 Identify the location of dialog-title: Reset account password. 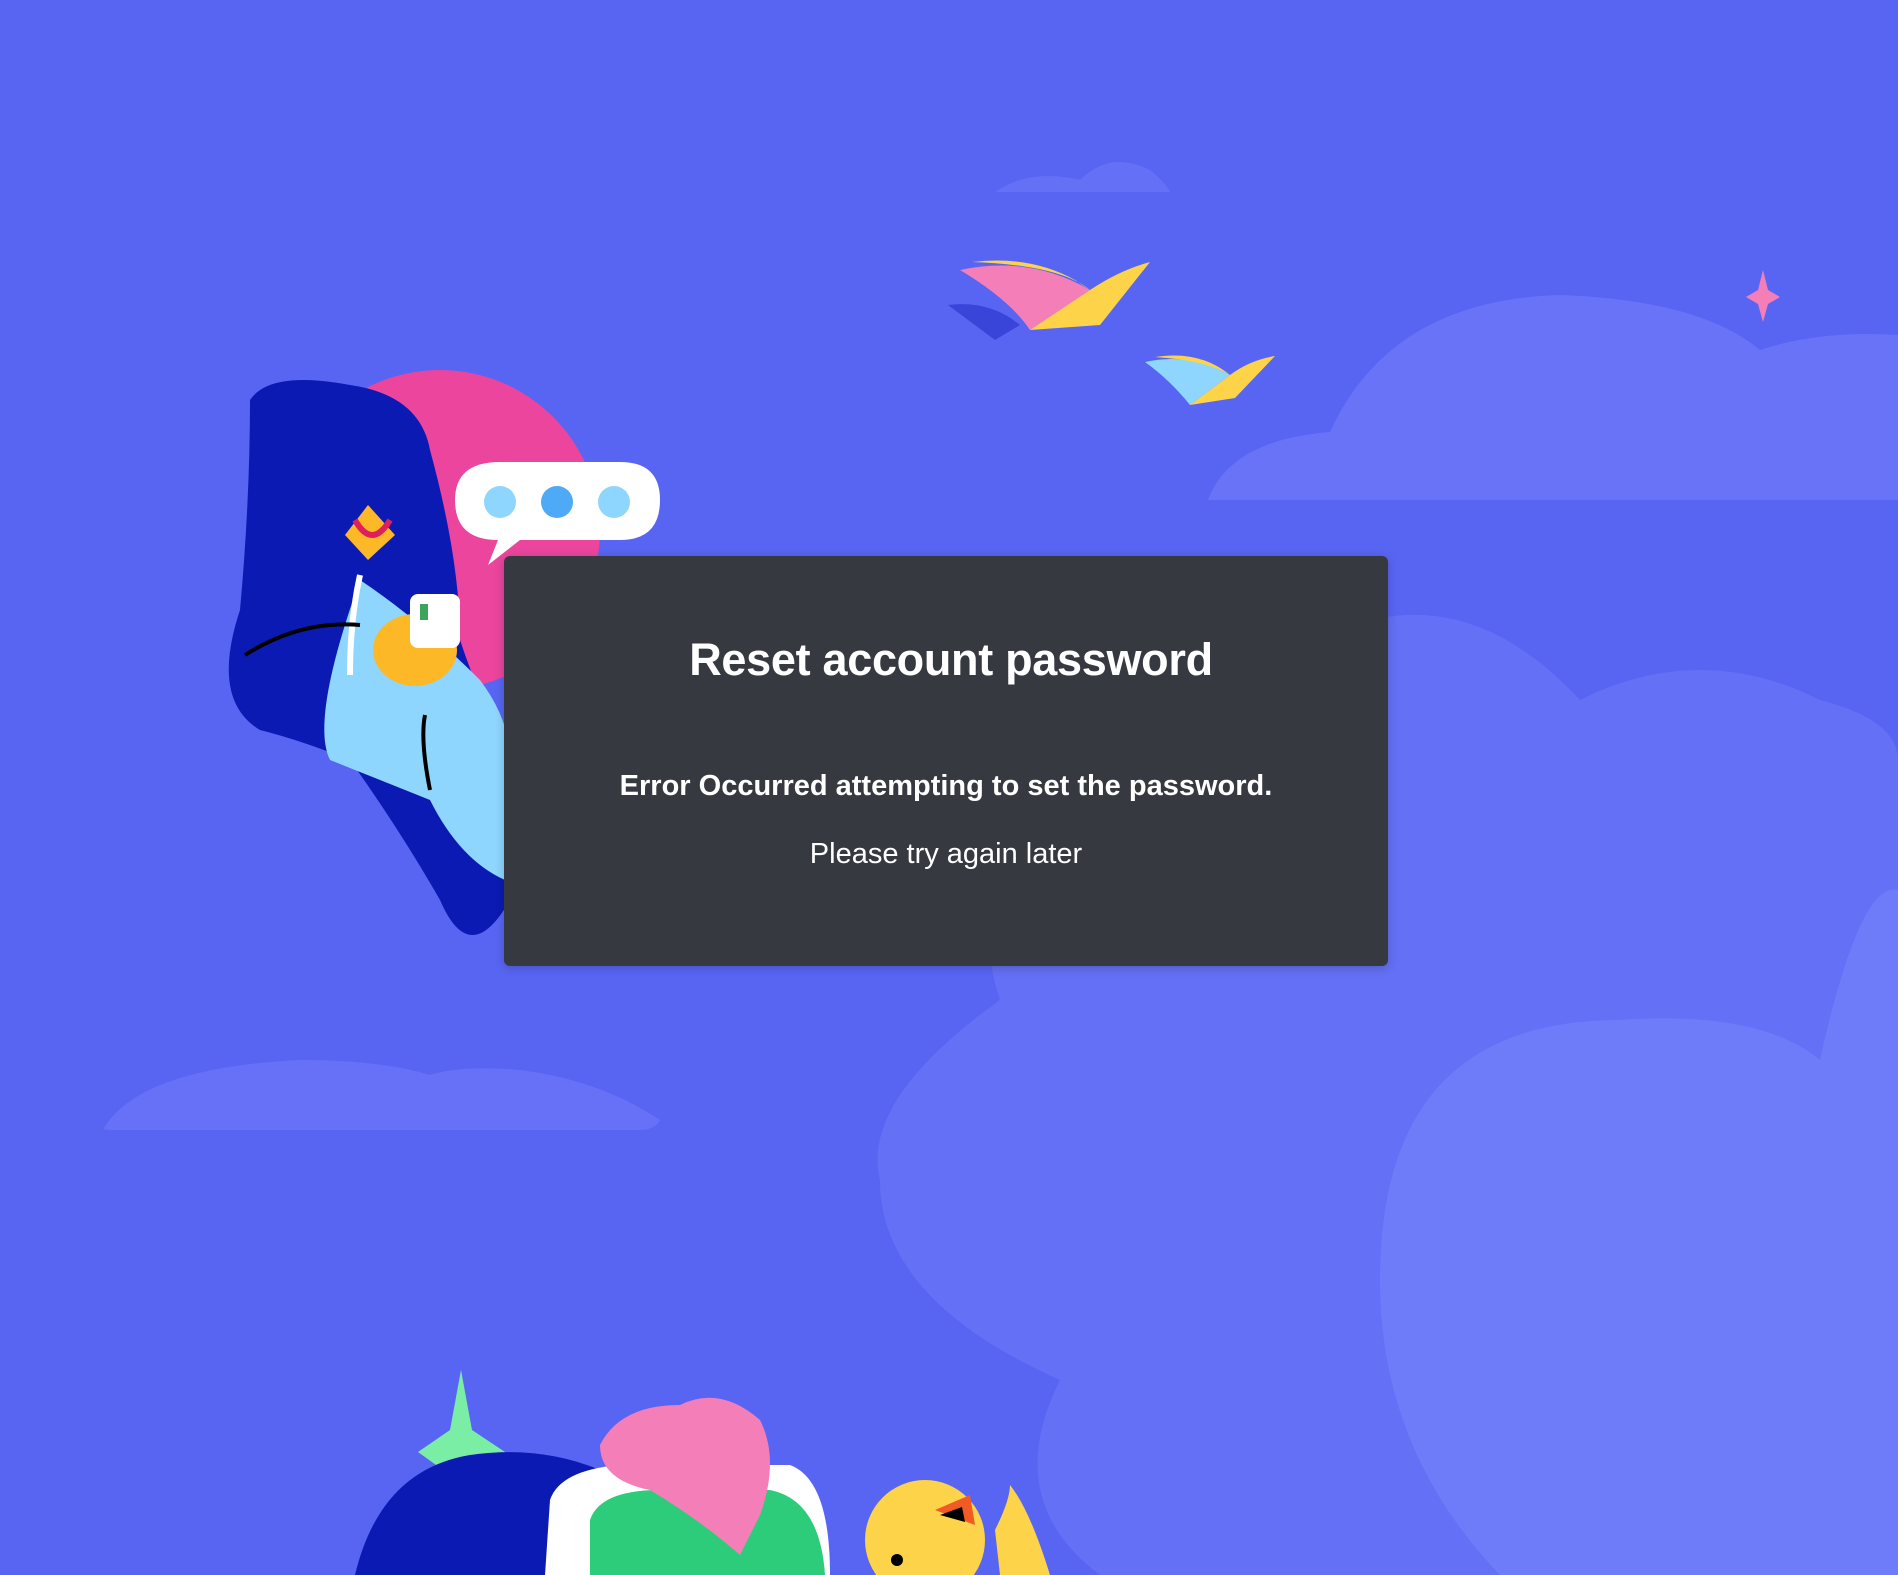
(951, 659).